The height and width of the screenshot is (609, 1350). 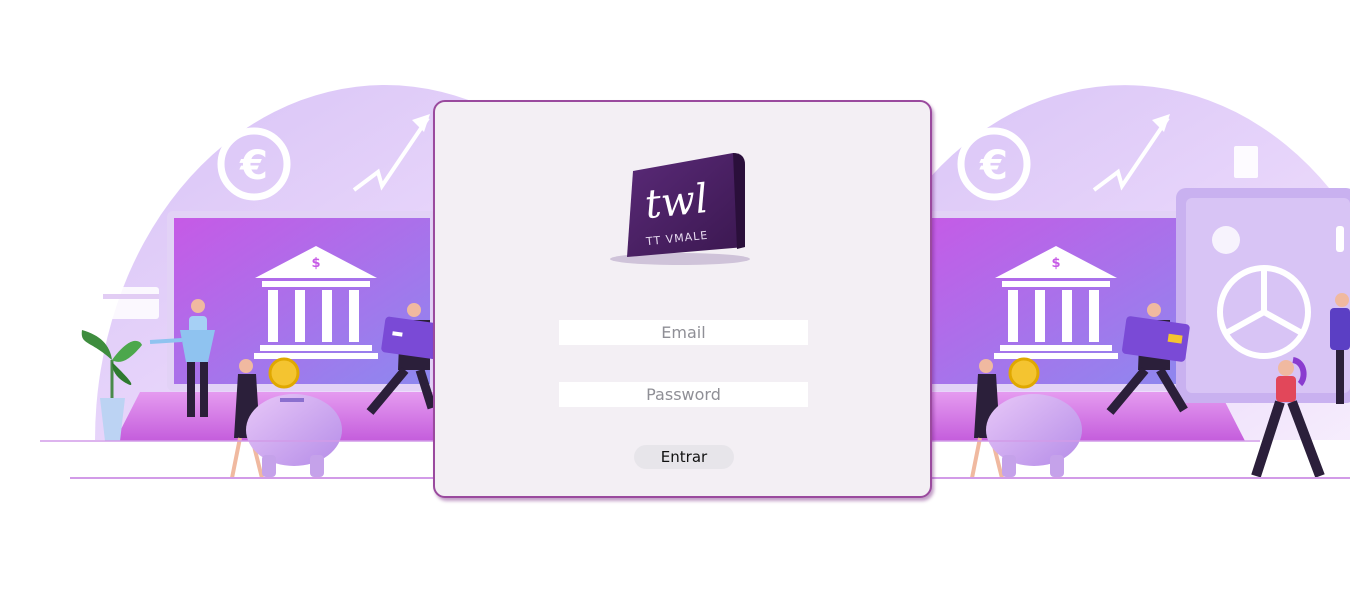 What do you see at coordinates (1246, 162) in the screenshot?
I see `calculator-icon` at bounding box center [1246, 162].